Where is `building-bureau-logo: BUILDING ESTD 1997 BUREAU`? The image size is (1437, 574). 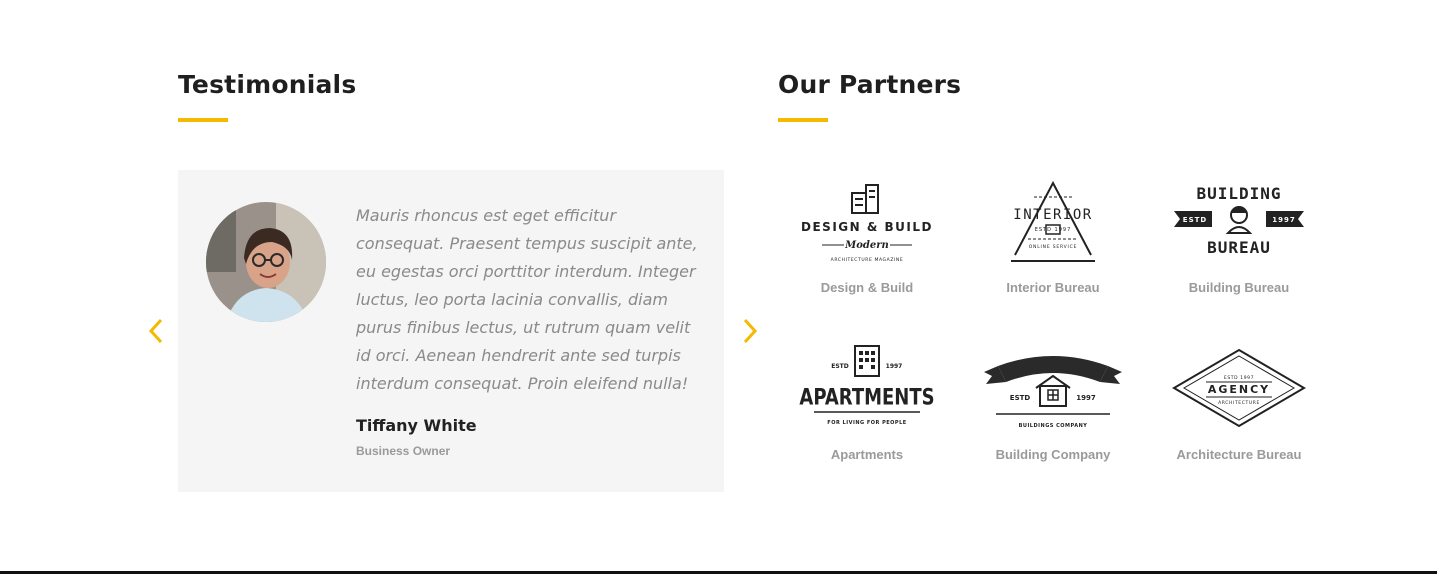
building-bureau-logo: BUILDING ESTD 1997 BUREAU is located at coordinates (1239, 220).